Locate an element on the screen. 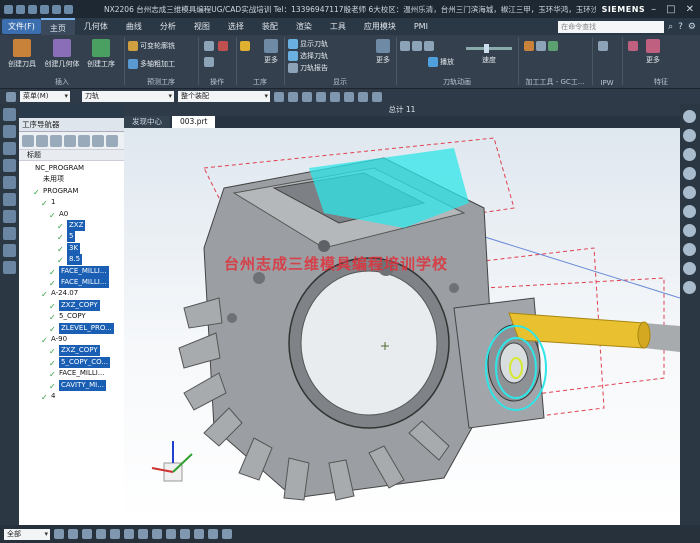 The width and height of the screenshot is (700, 543). scope-select: 整个装配 is located at coordinates (224, 96).